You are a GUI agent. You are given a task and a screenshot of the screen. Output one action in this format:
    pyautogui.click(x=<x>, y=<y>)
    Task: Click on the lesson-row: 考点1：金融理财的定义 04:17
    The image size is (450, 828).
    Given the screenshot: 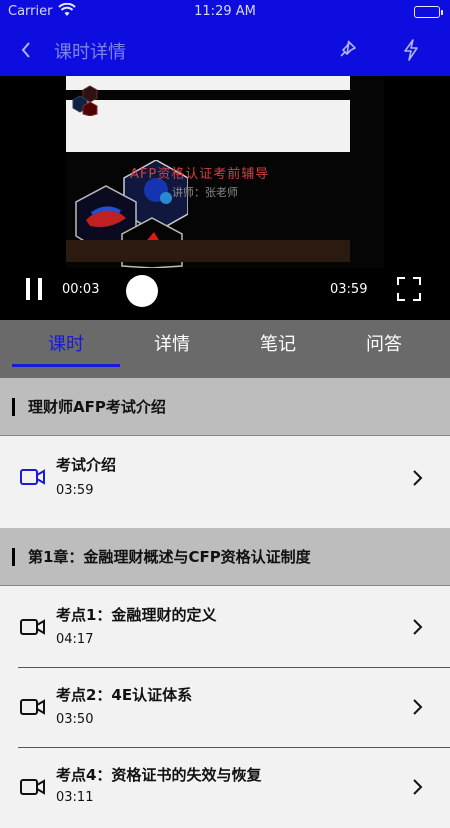 What is the action you would take?
    pyautogui.click(x=225, y=628)
    